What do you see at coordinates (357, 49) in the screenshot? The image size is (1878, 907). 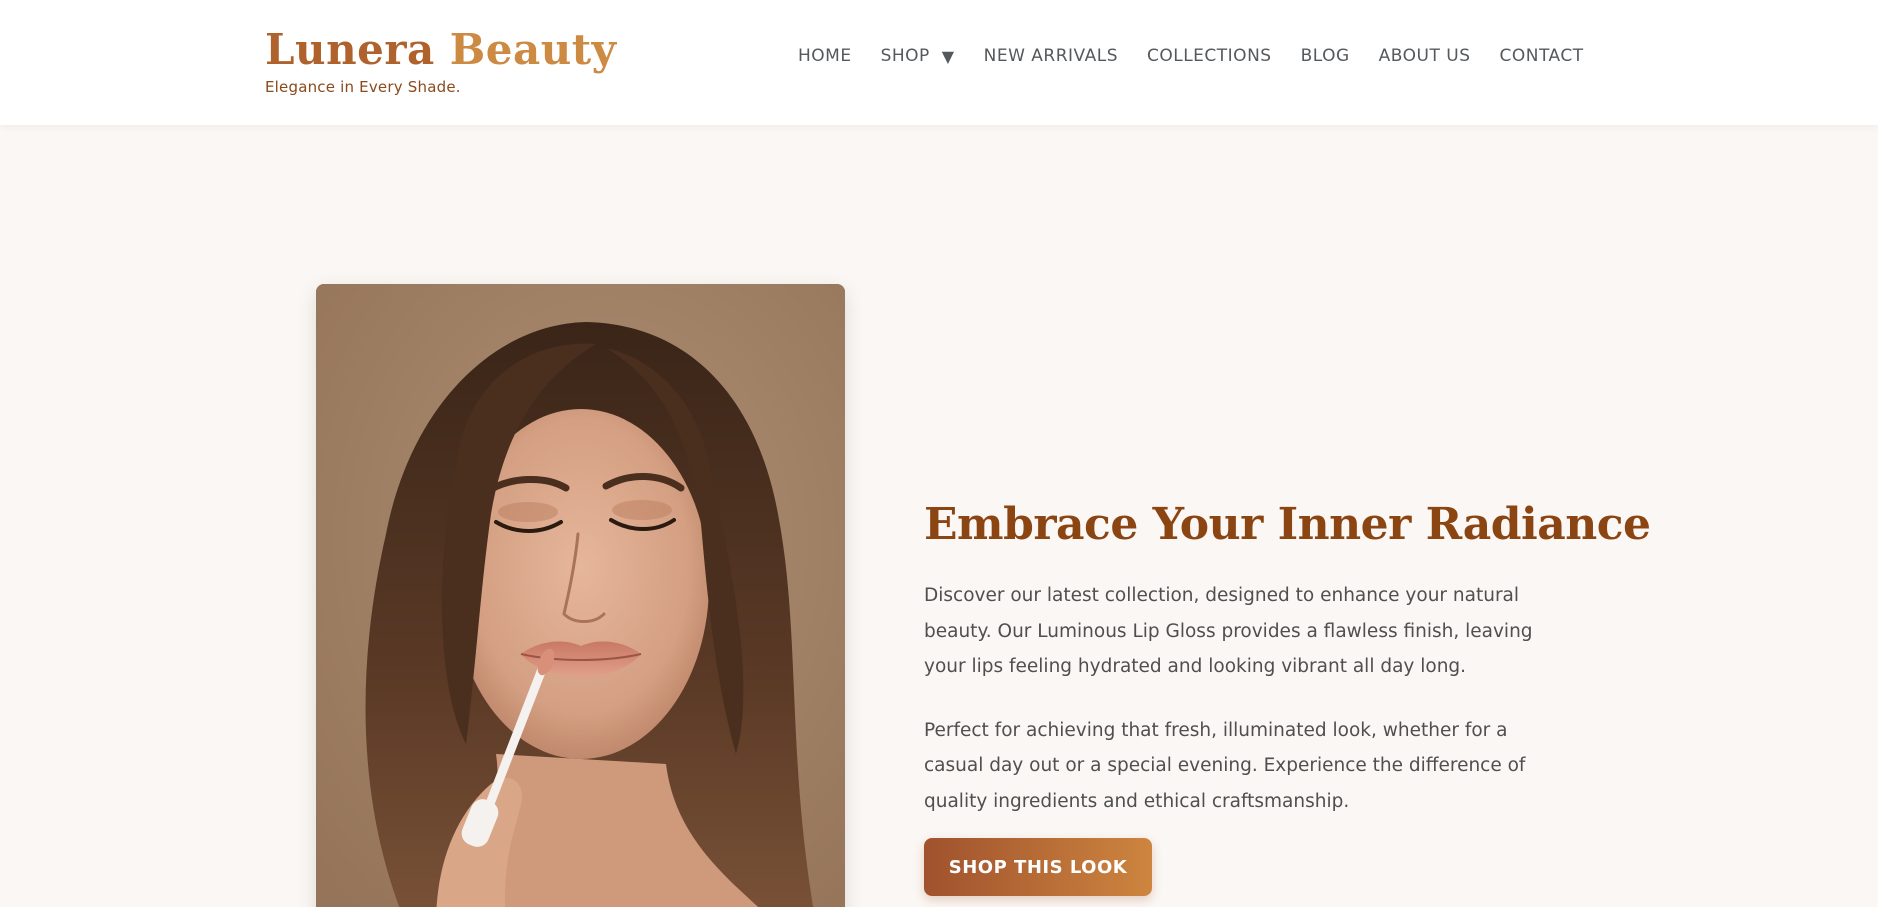 I see `brand-name-part1: Lunera` at bounding box center [357, 49].